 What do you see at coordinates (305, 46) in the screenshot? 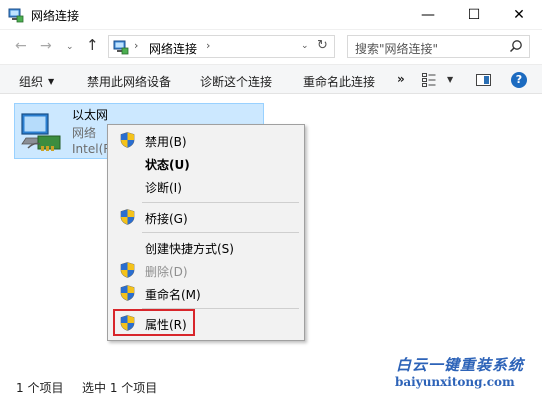
I see `address-dropdown-icon: ⌄` at bounding box center [305, 46].